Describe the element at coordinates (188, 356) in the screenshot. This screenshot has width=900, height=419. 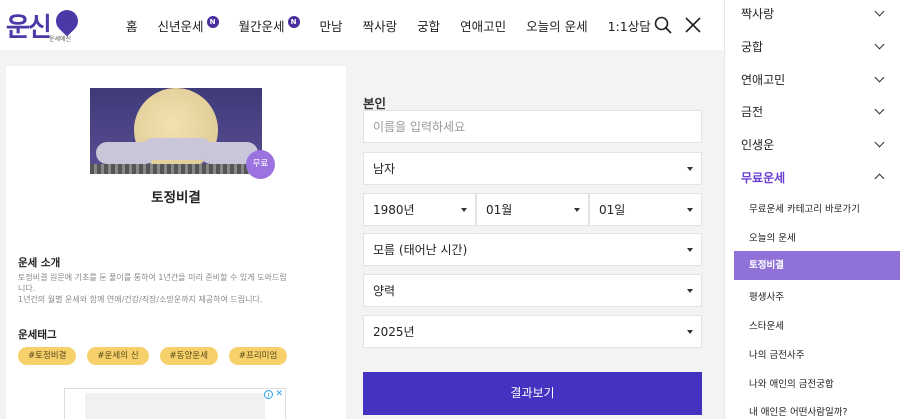
I see `tag: #동양운세` at that location.